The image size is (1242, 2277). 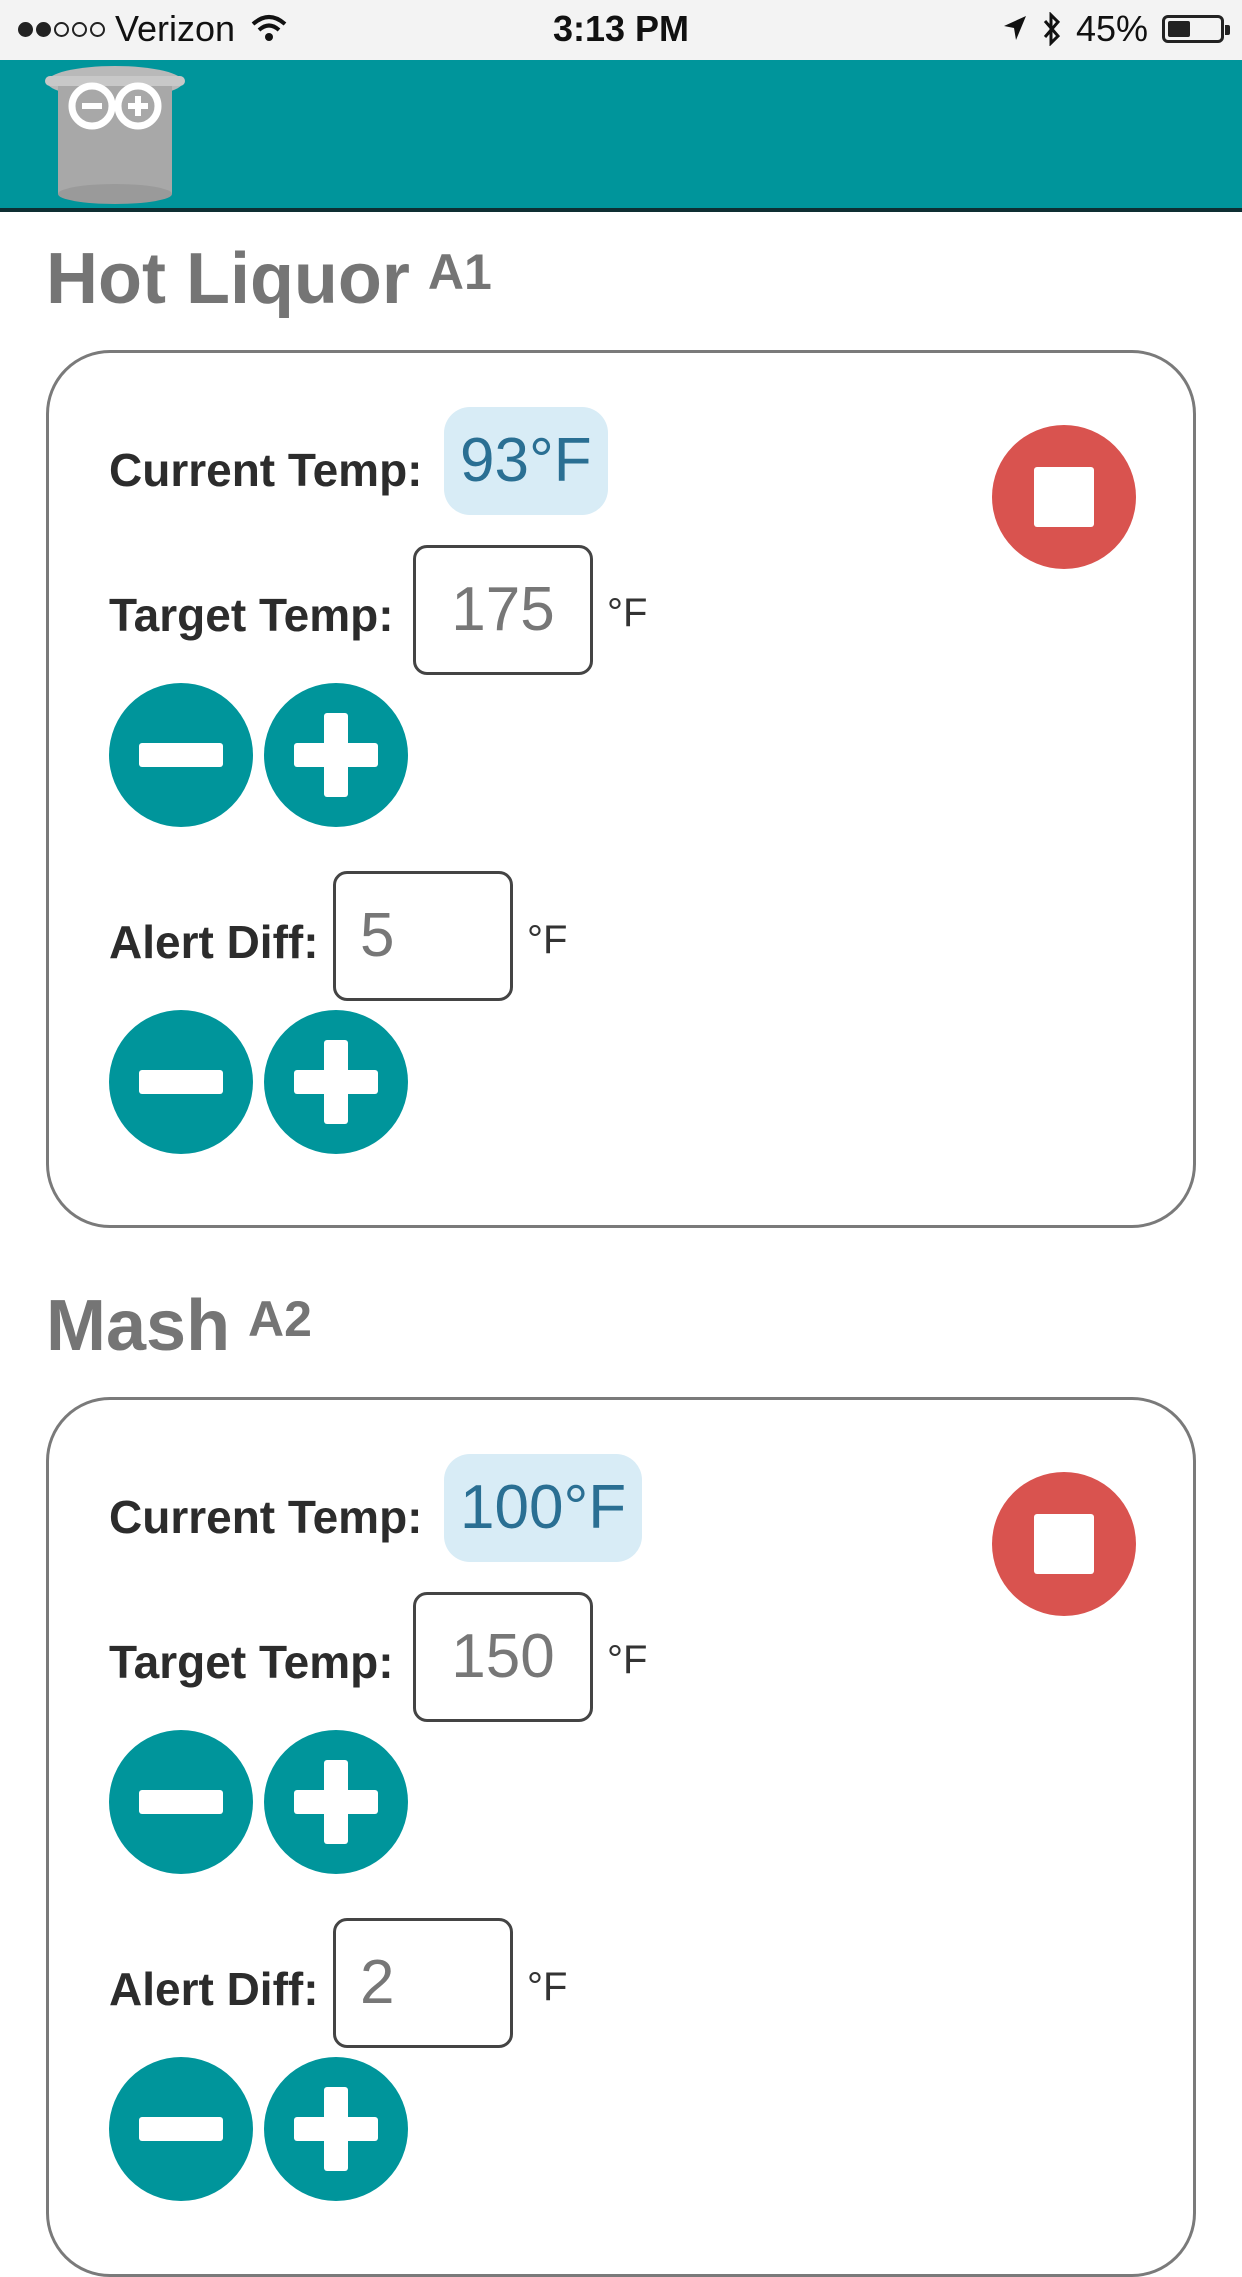 What do you see at coordinates (526, 461) in the screenshot?
I see `current-temp-badge: 93°F` at bounding box center [526, 461].